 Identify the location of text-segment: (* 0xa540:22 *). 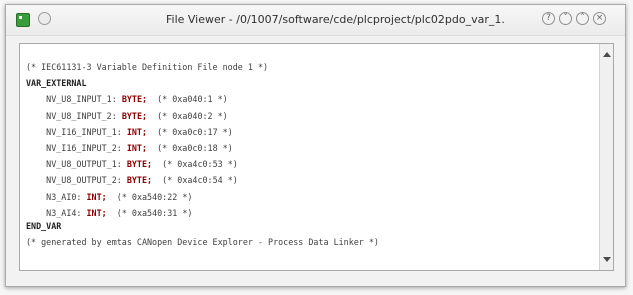
(149, 196).